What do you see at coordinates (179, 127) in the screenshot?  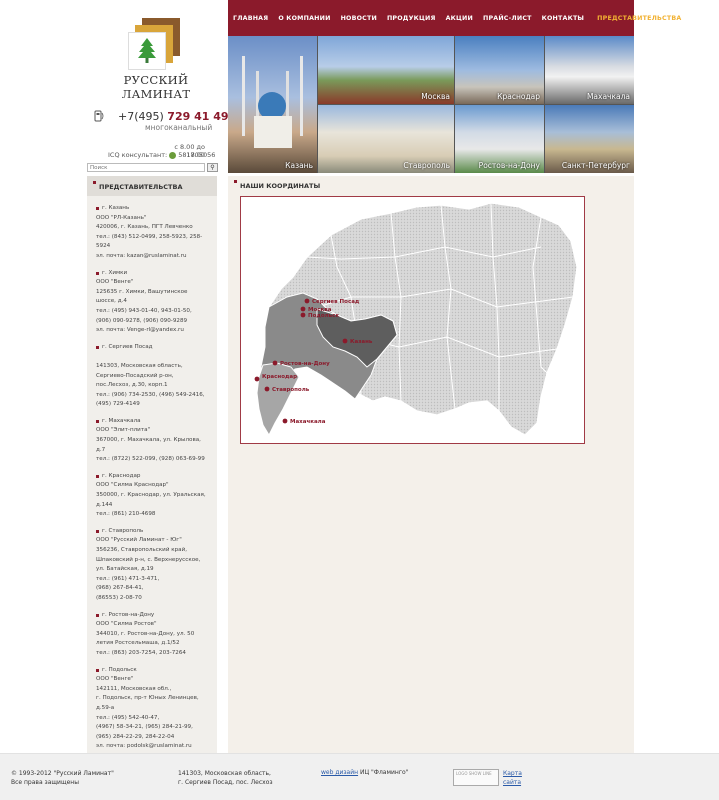 I see `phone-note: многоканальный` at bounding box center [179, 127].